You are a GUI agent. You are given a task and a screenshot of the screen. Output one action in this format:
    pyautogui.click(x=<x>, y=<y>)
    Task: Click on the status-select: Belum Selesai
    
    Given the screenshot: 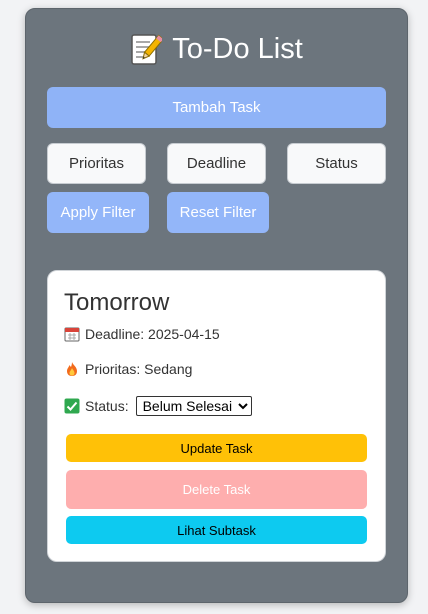 What is the action you would take?
    pyautogui.click(x=193, y=406)
    